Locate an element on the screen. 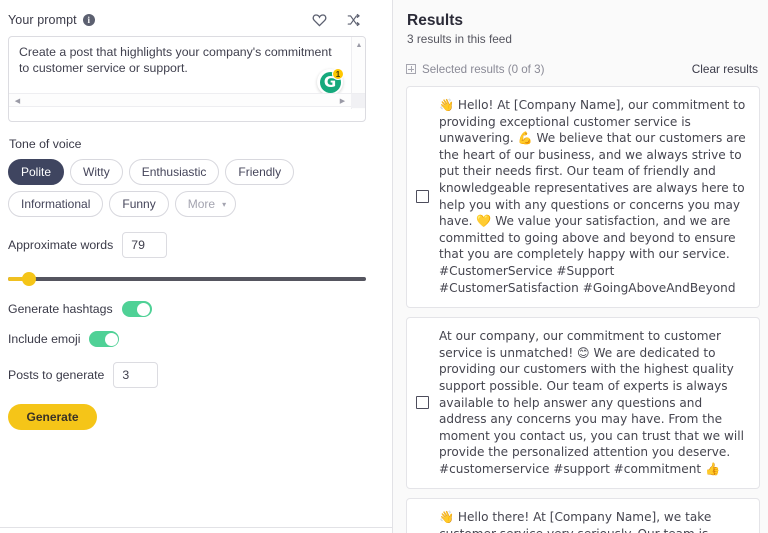 This screenshot has width=768, height=533. selected-results-toggle: Selected results (0 of 3) is located at coordinates (475, 69).